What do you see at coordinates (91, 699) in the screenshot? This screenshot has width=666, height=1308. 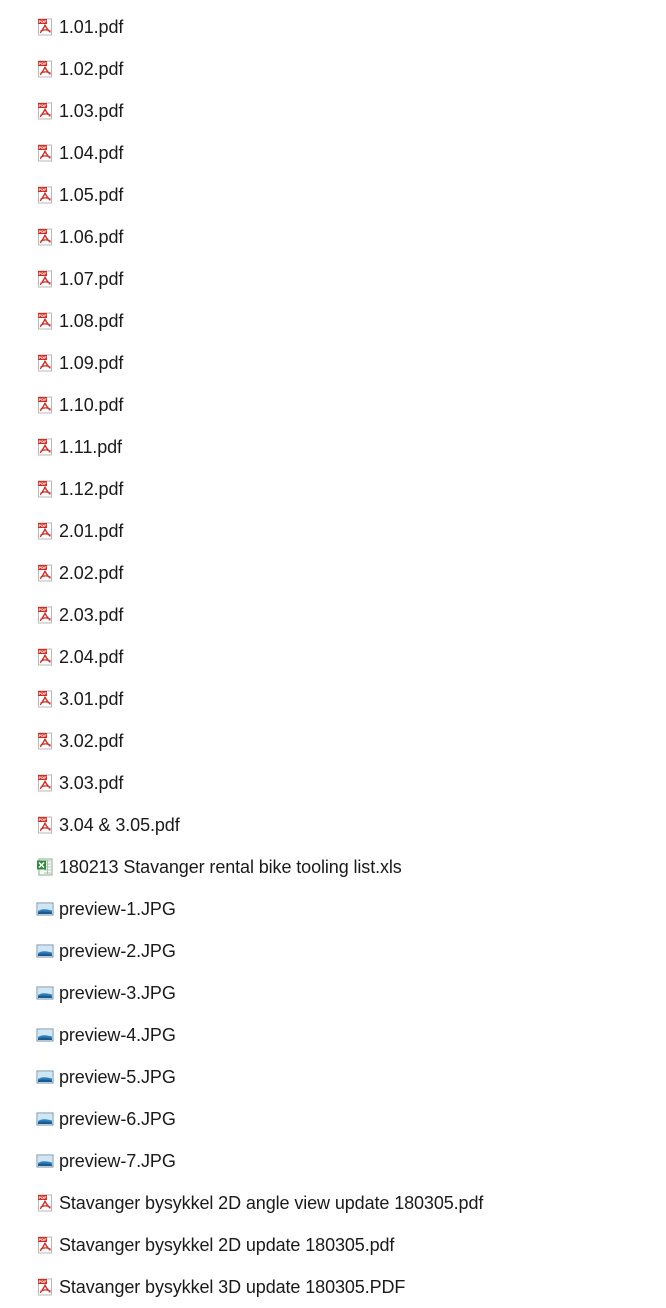 I see `file-name: 3.01.pdf` at bounding box center [91, 699].